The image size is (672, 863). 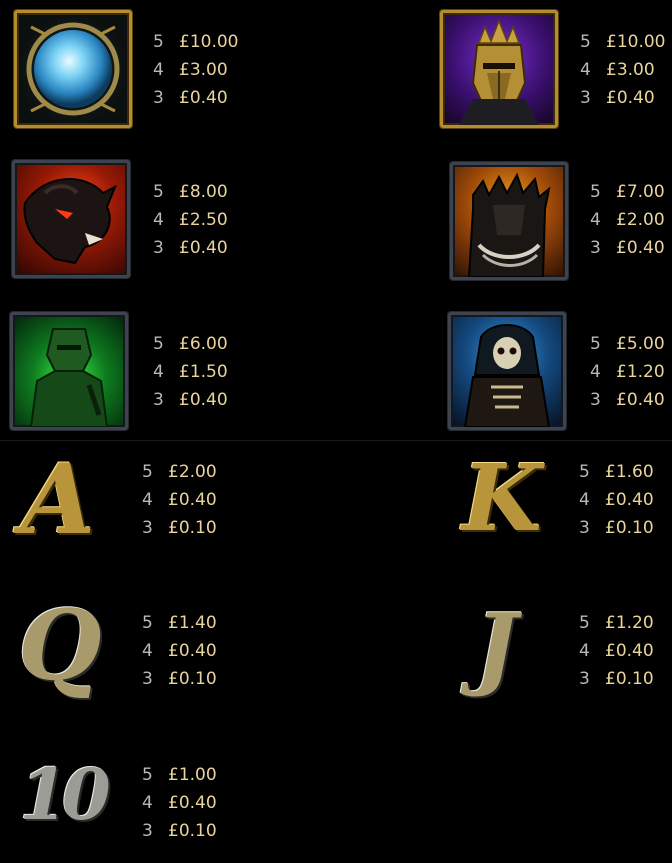 I want to click on letter-q-paytable: 5 £1.40 4 £0.40 3 £0.10, so click(x=179, y=651).